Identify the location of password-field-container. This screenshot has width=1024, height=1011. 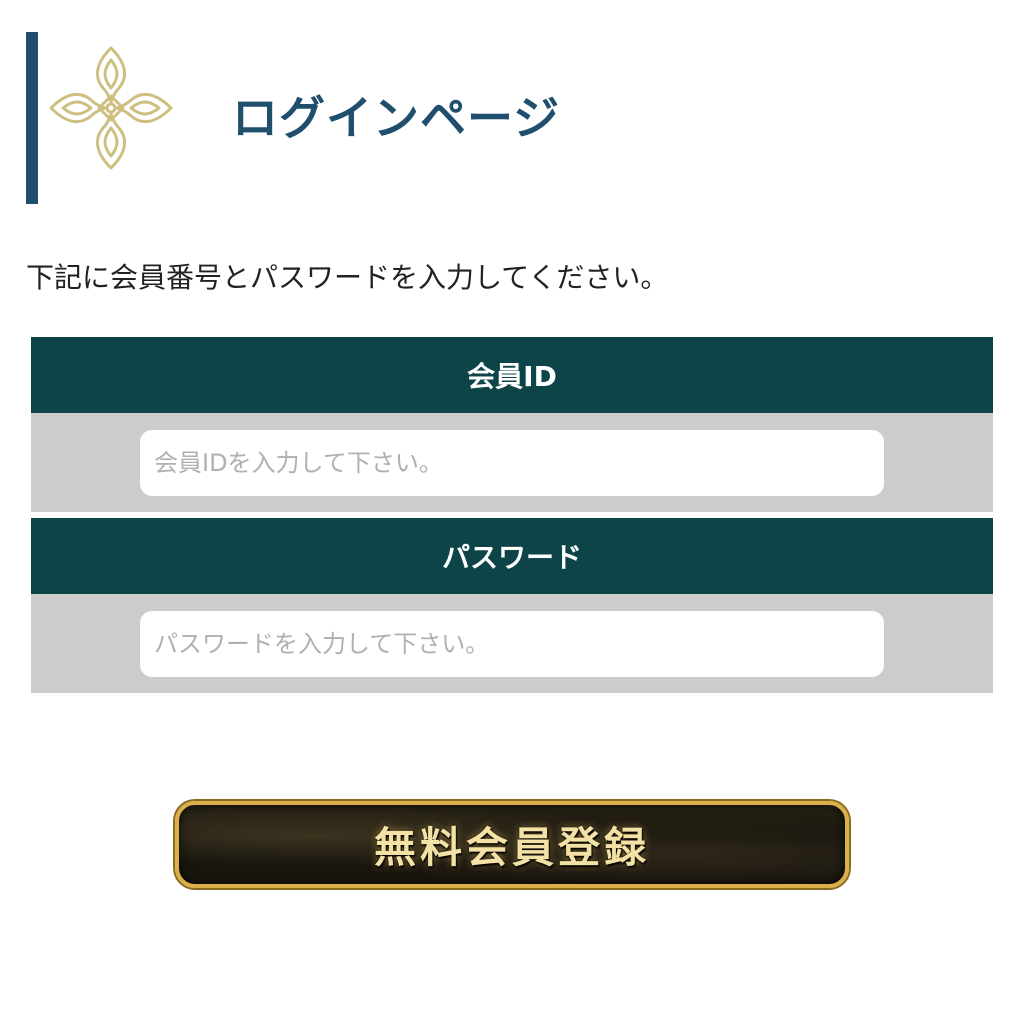
(512, 643).